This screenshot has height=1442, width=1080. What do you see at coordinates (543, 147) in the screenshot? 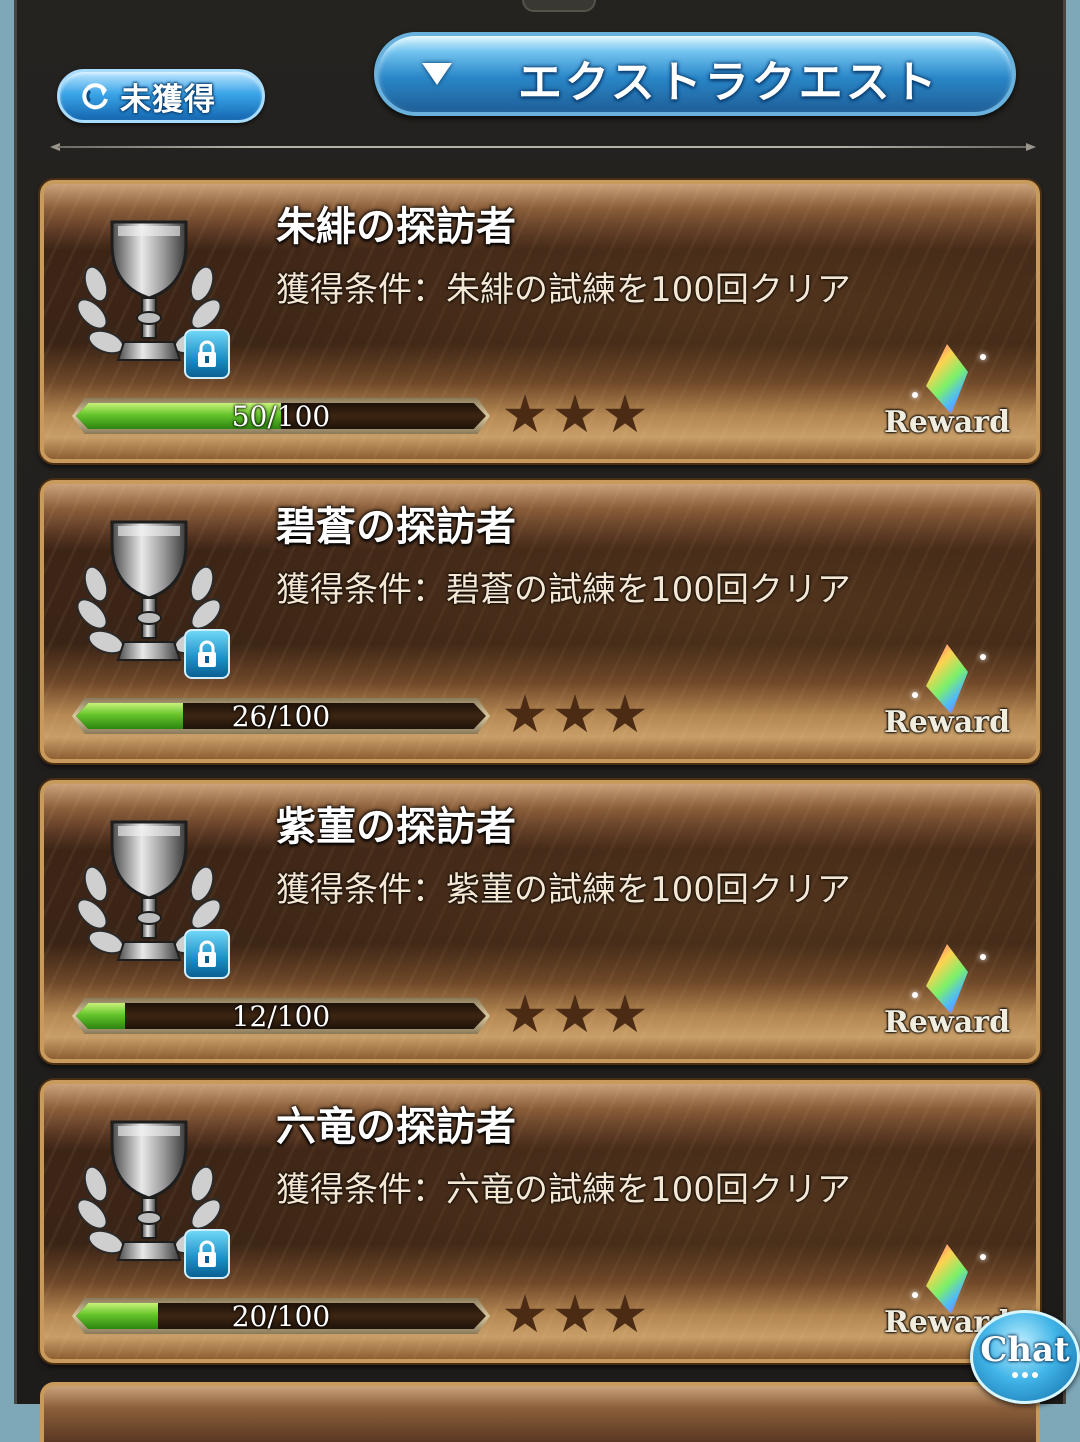
I see `header-divider` at bounding box center [543, 147].